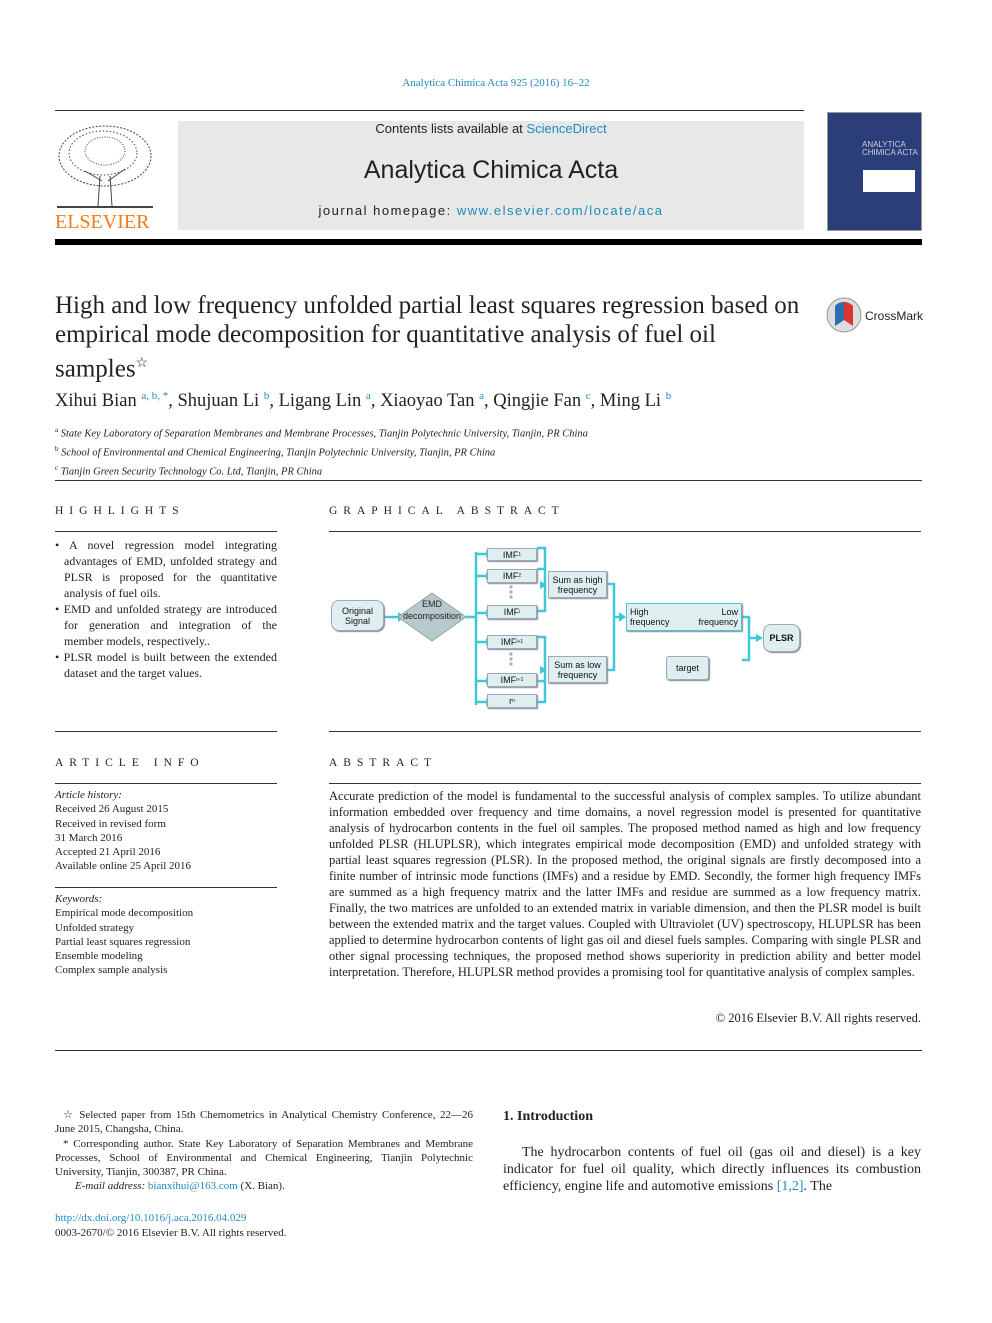 The width and height of the screenshot is (992, 1323). What do you see at coordinates (447, 511) in the screenshot?
I see `graphical-abstract-heading: Graphical abstract` at bounding box center [447, 511].